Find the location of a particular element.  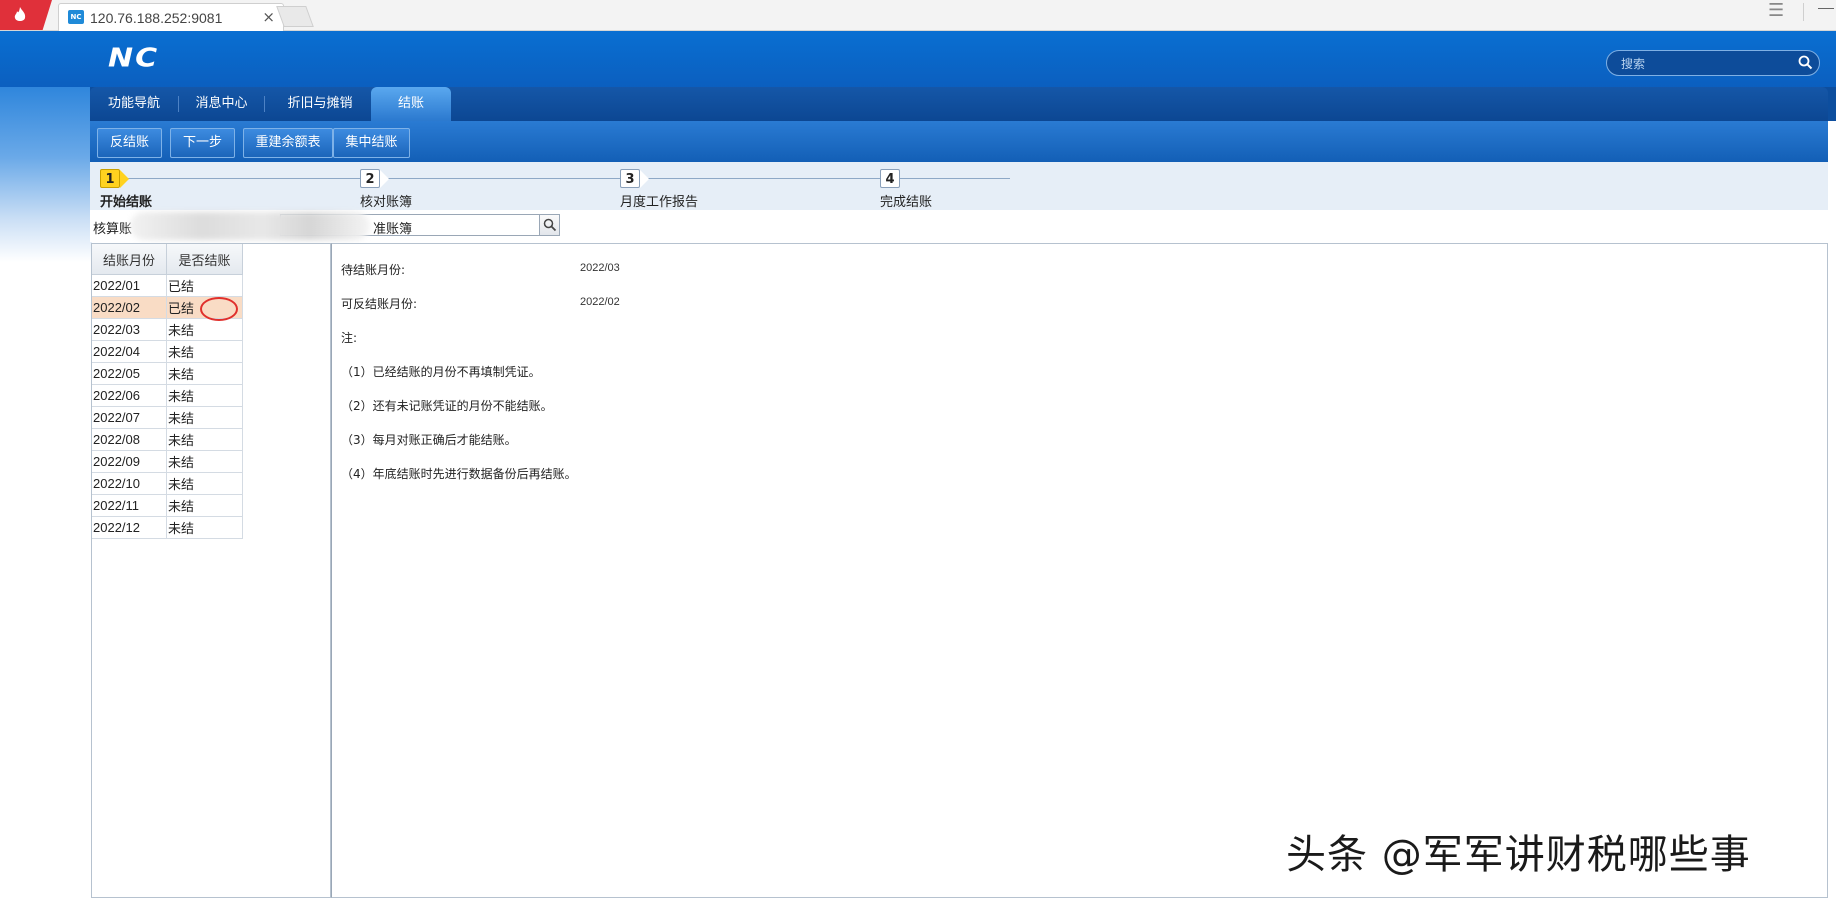

rebuild-balance-button: 重建余额表 is located at coordinates (288, 143).